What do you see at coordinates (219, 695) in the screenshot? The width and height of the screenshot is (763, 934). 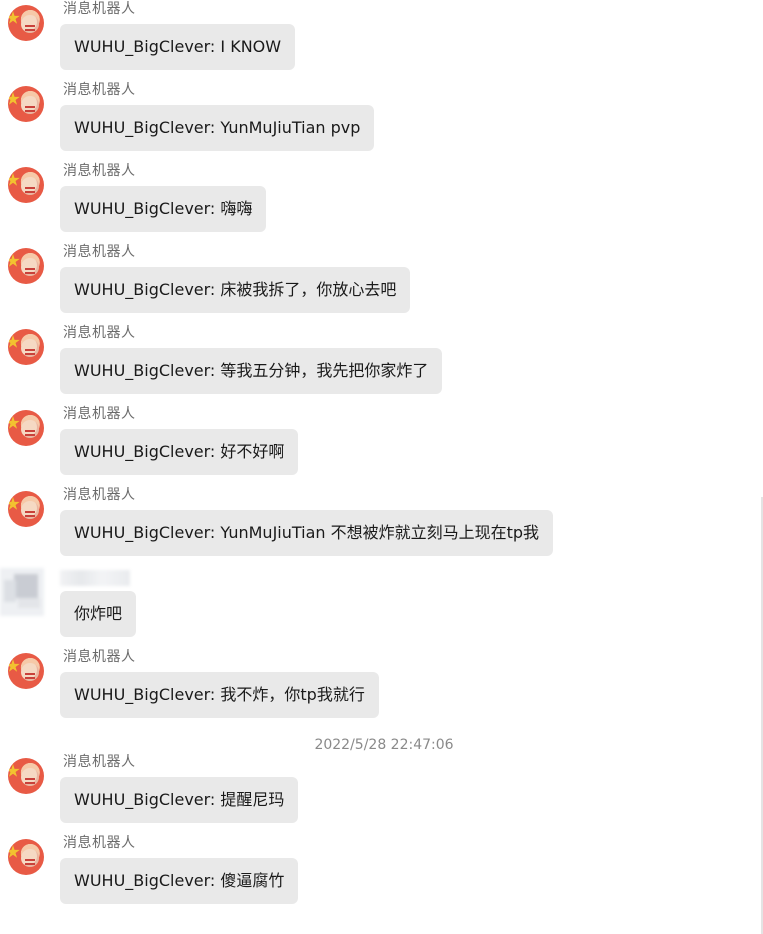 I see `message-bubble: WUHU_BigClever: 我不炸，你tp我就行` at bounding box center [219, 695].